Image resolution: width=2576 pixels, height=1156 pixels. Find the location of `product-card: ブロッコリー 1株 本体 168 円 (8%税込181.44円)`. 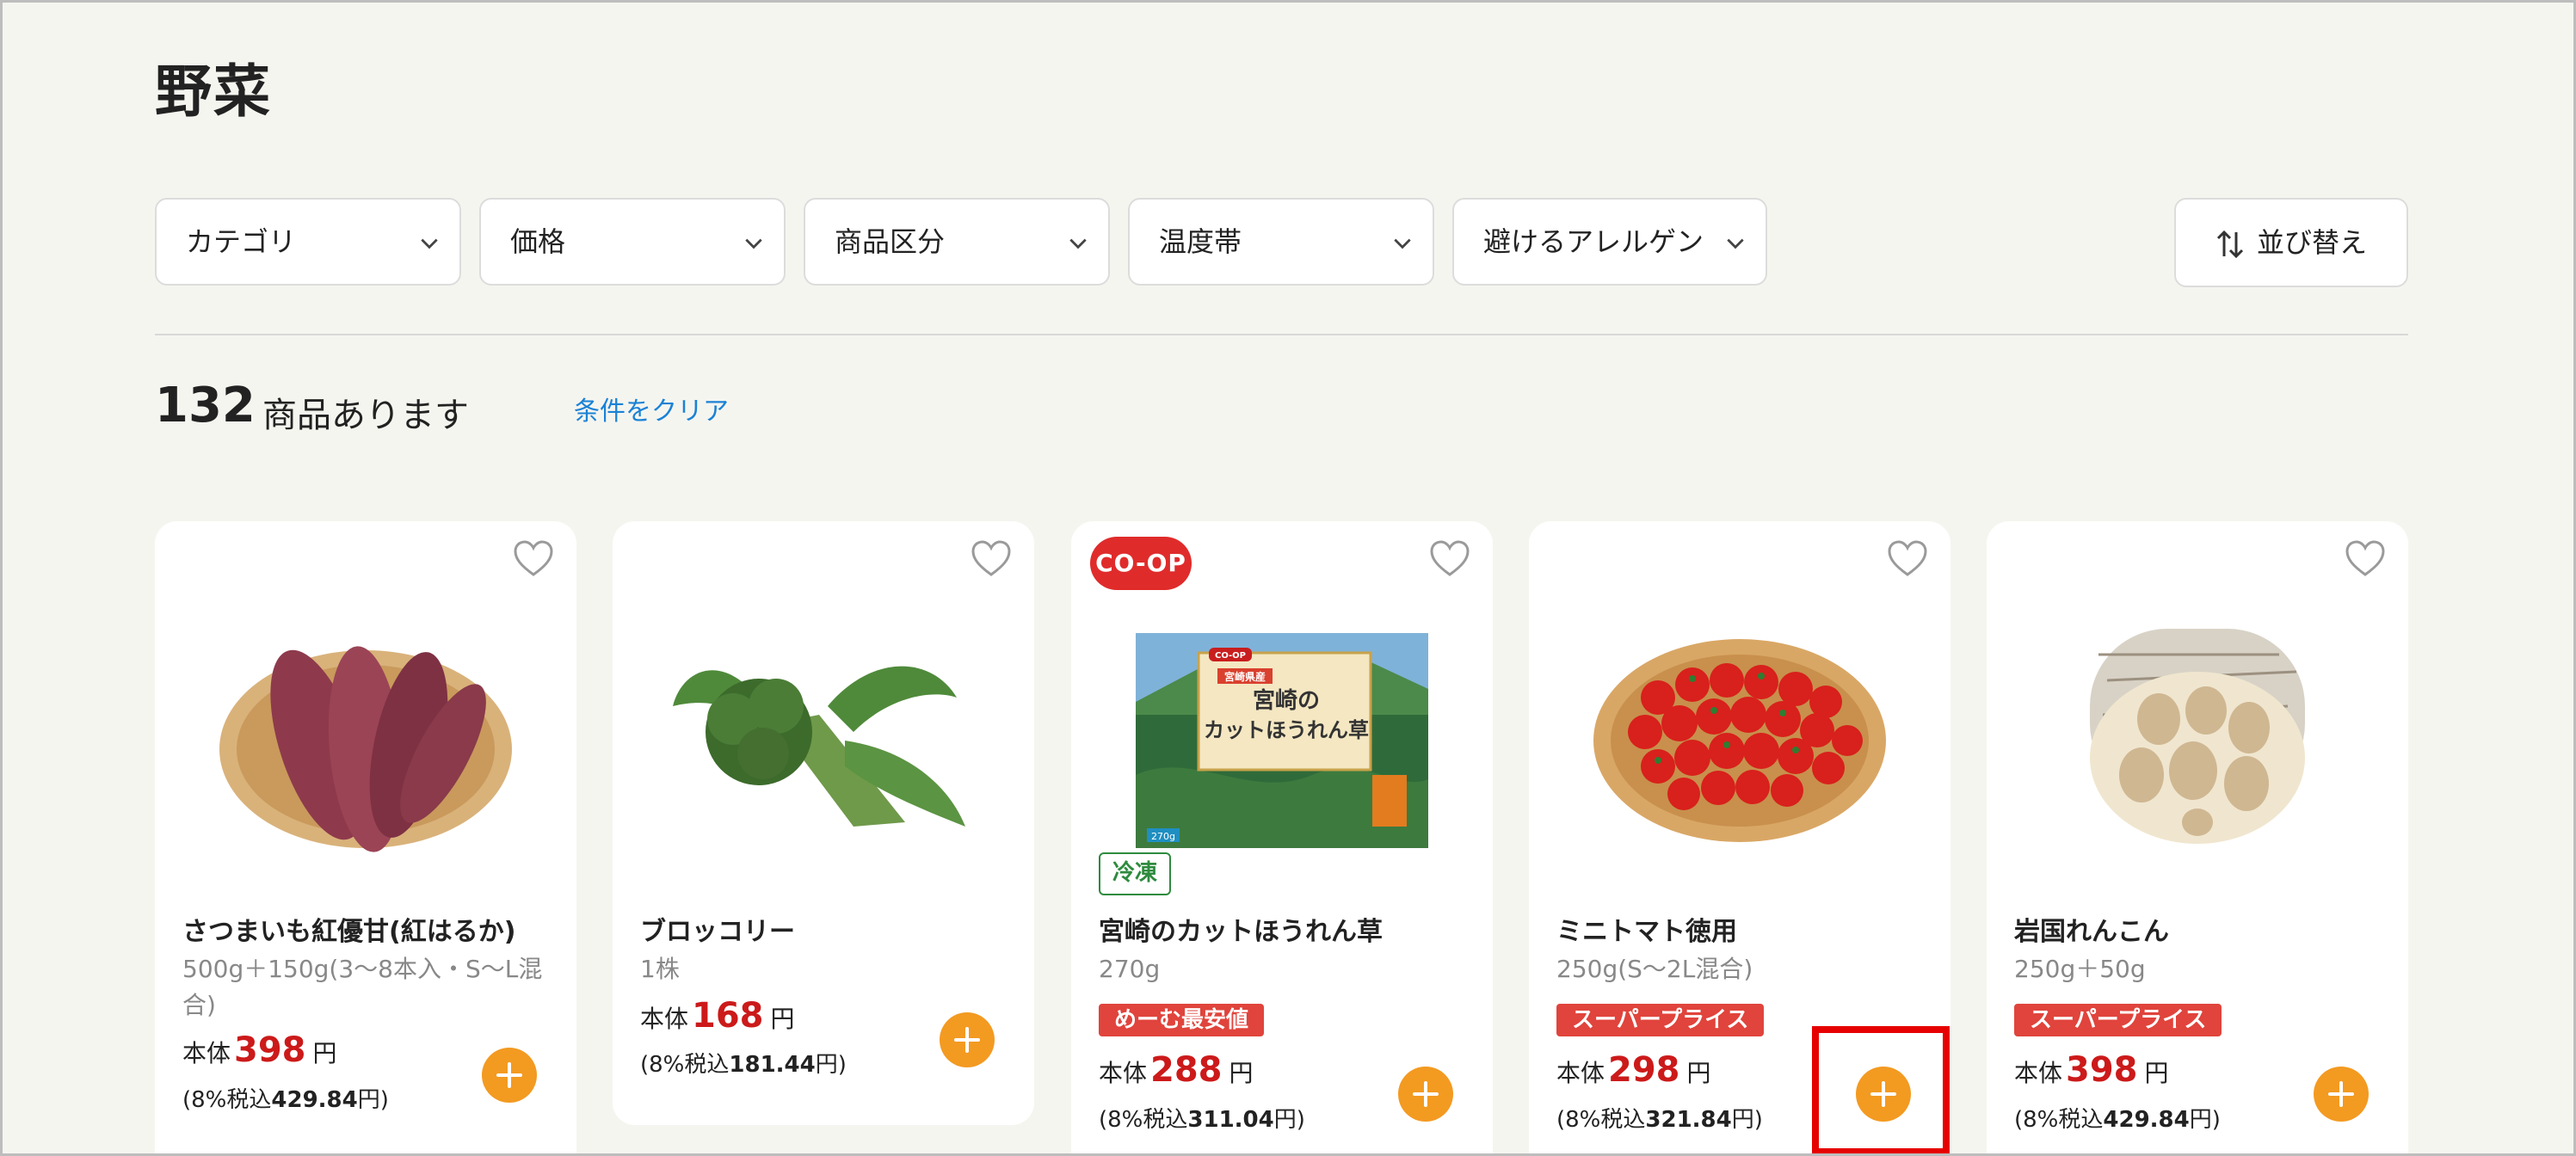

product-card: ブロッコリー 1株 本体 168 円 (8%税込181.44円) is located at coordinates (823, 823).